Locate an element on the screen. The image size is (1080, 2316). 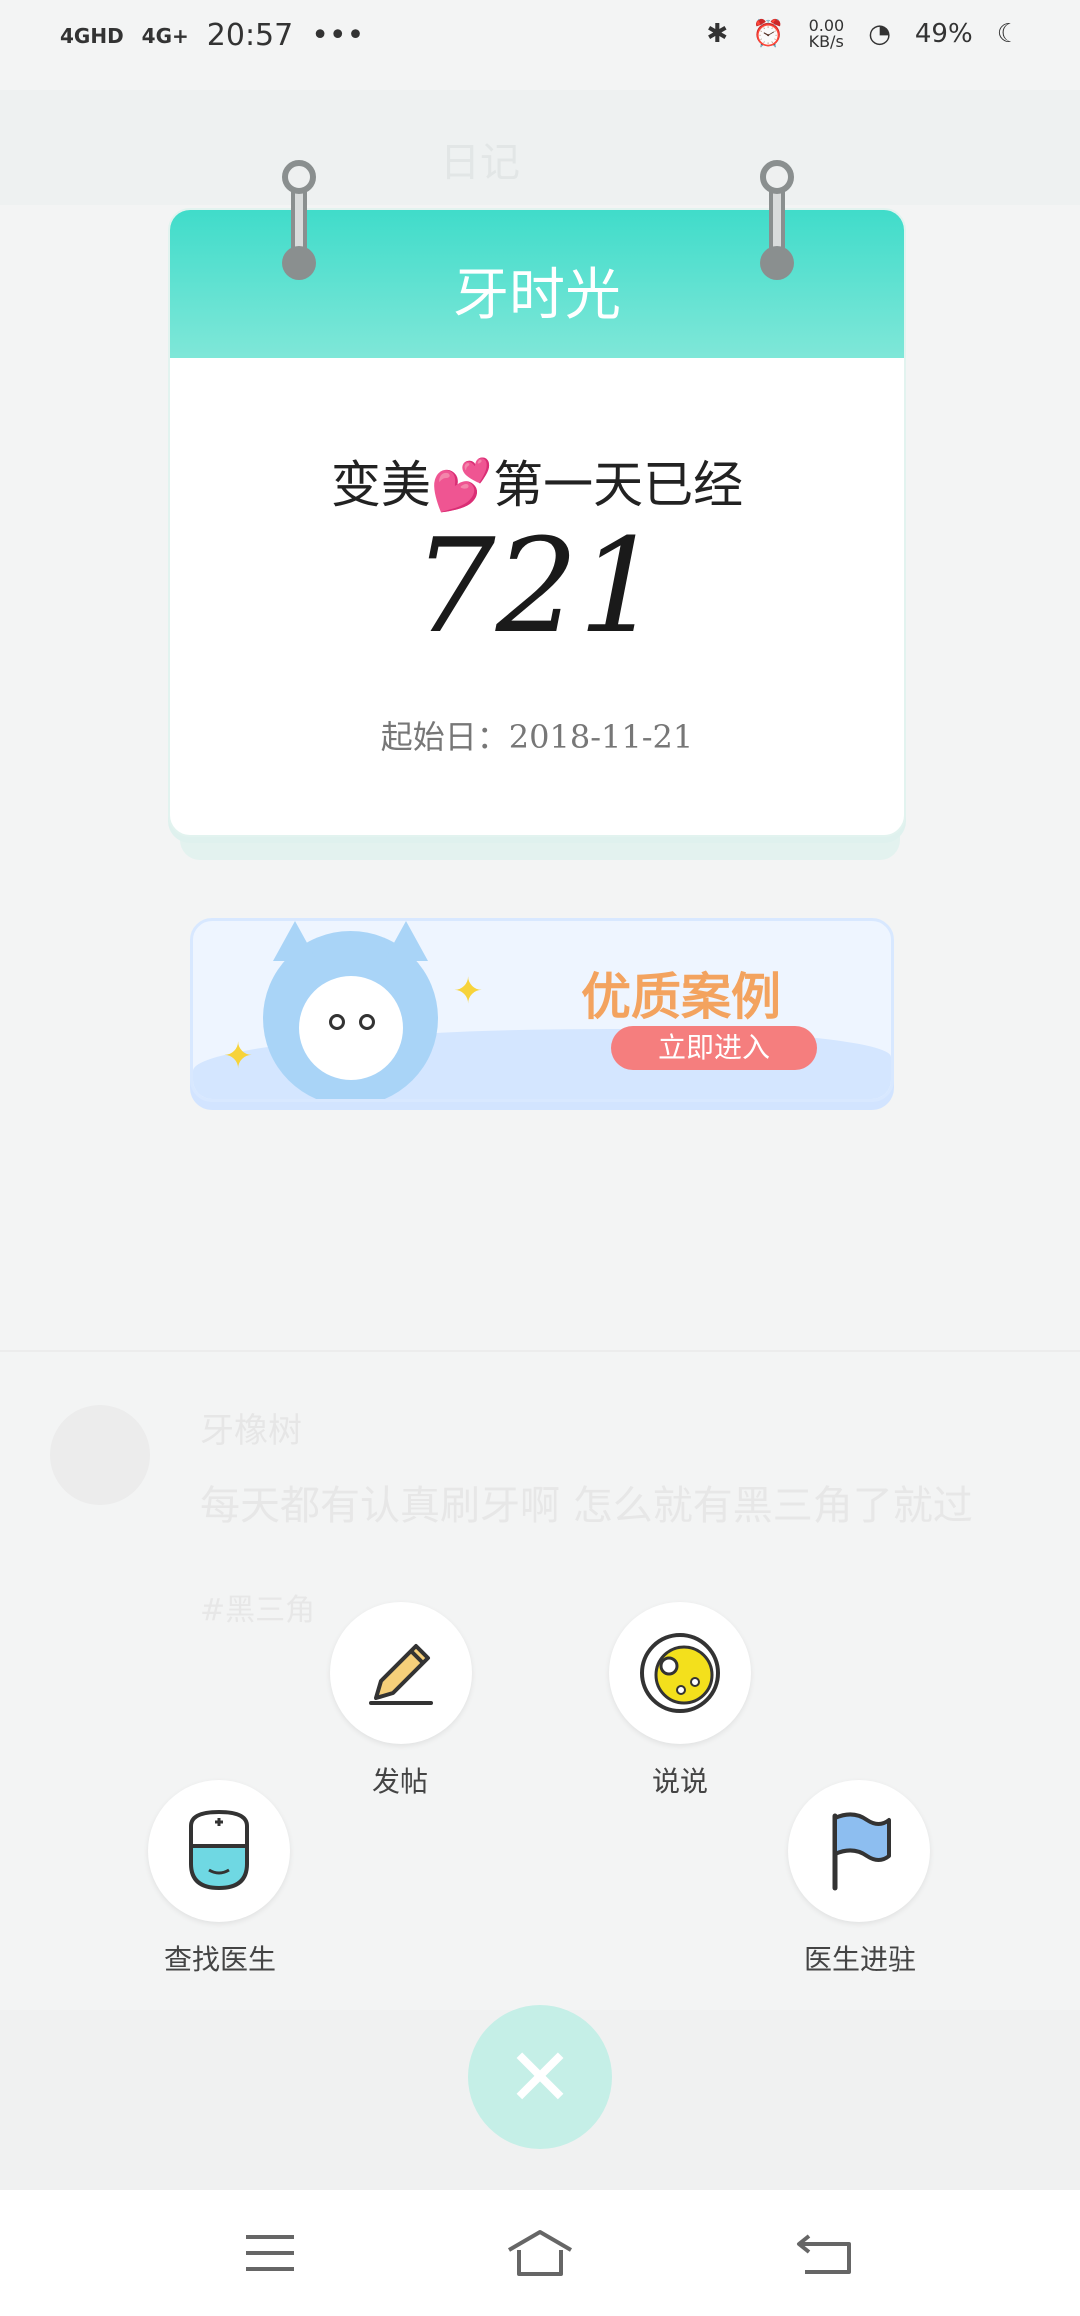
post-label: 发帖 is located at coordinates (399, 1781).